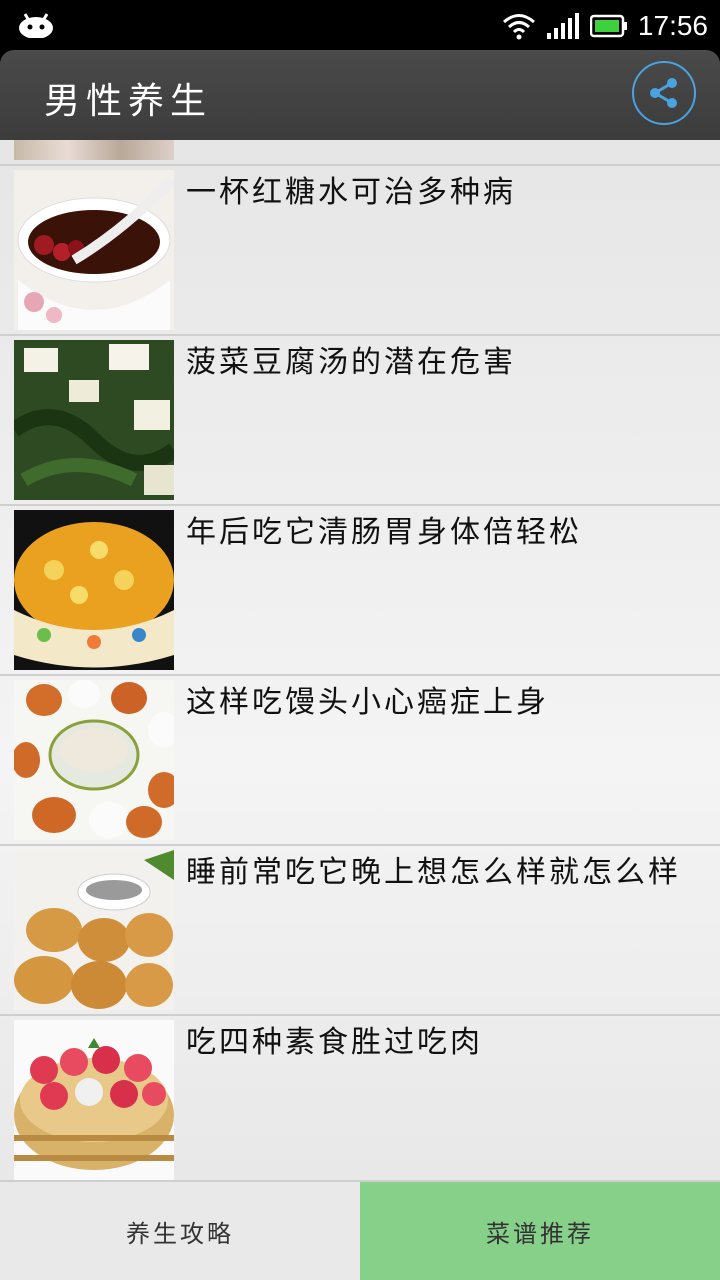 This screenshot has width=720, height=1280. Describe the element at coordinates (360, 250) in the screenshot. I see `list-item: 一杯红糖水可治多种病` at that location.